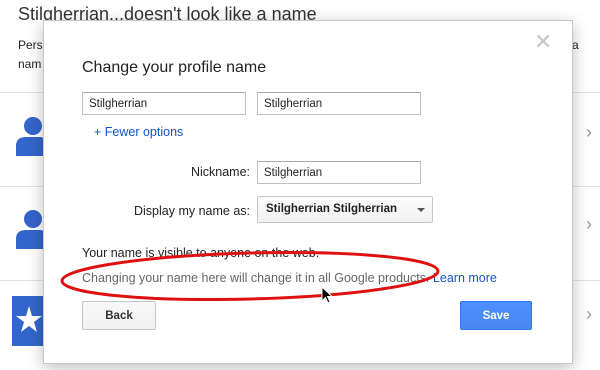 Image resolution: width=600 pixels, height=370 pixels. Describe the element at coordinates (339, 103) in the screenshot. I see `last-name-input` at that location.